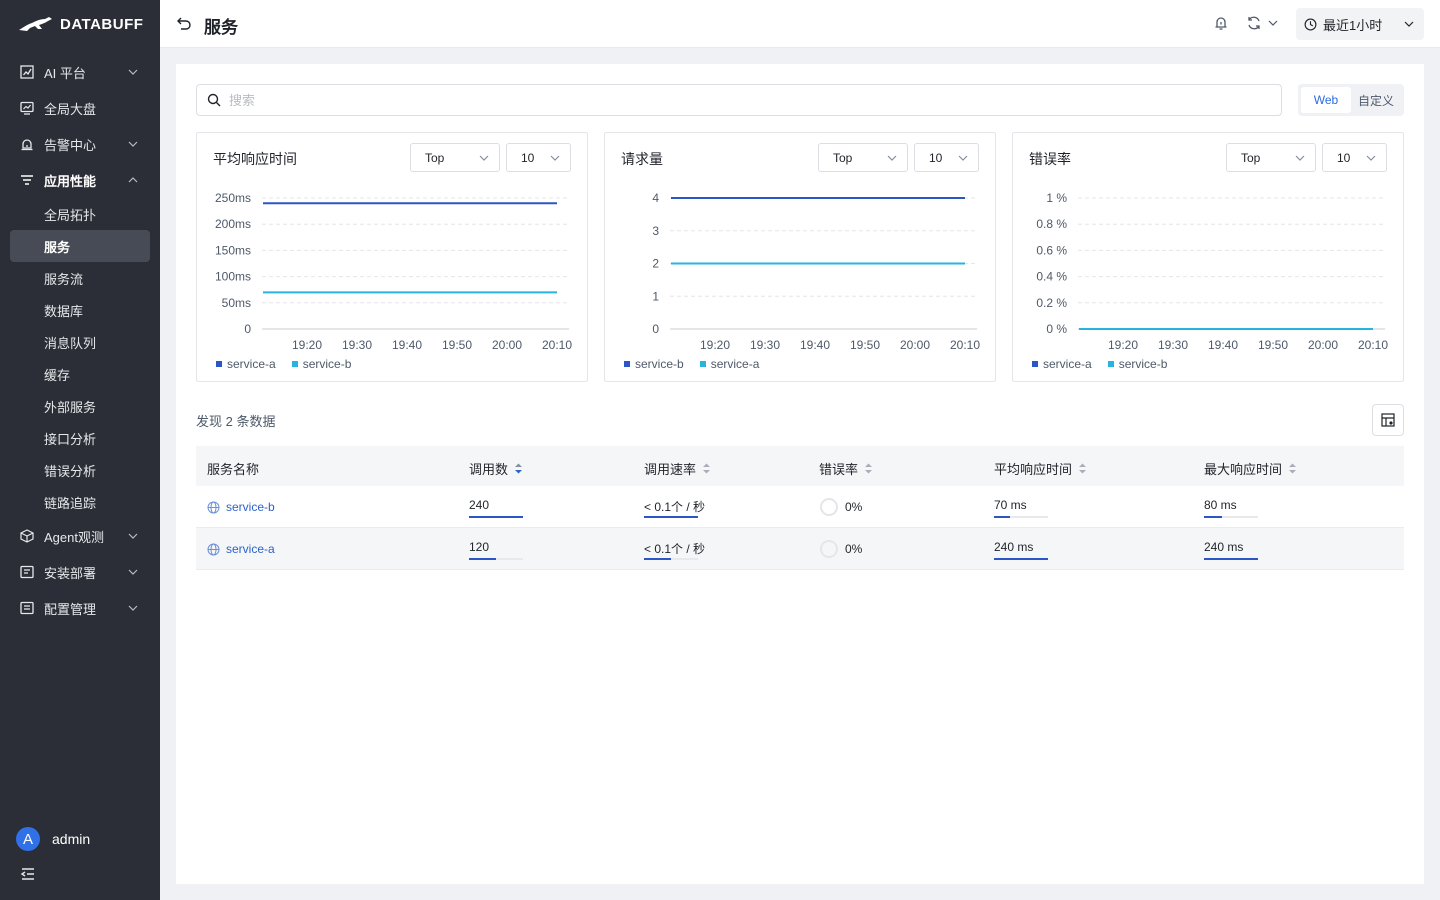 The image size is (1440, 900). What do you see at coordinates (1273, 345) in the screenshot?
I see `x-tick-label: 19:50` at bounding box center [1273, 345].